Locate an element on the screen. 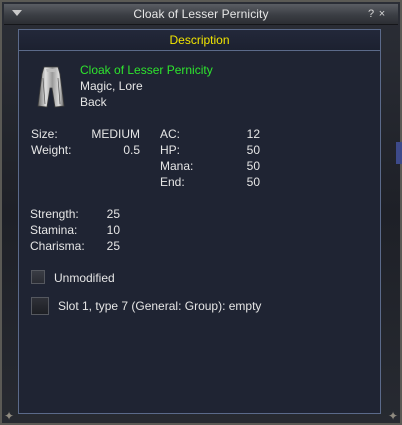 The image size is (402, 425). augment-slot-label: Slot 1, type 7 (General: Group): empty is located at coordinates (160, 306).